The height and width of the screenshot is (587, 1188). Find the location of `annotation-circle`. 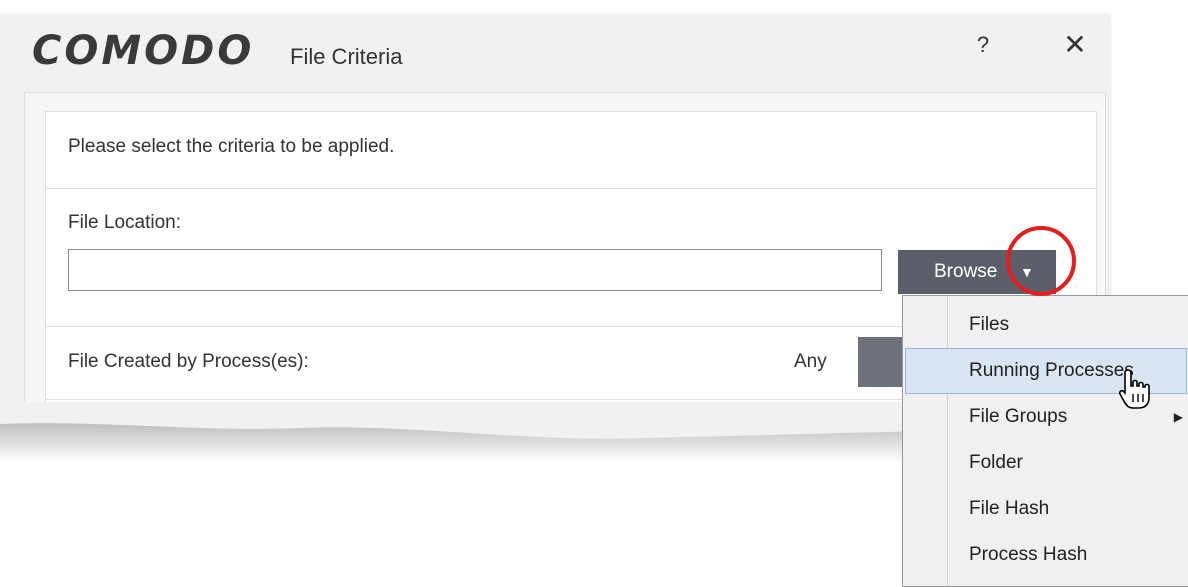

annotation-circle is located at coordinates (1041, 261).